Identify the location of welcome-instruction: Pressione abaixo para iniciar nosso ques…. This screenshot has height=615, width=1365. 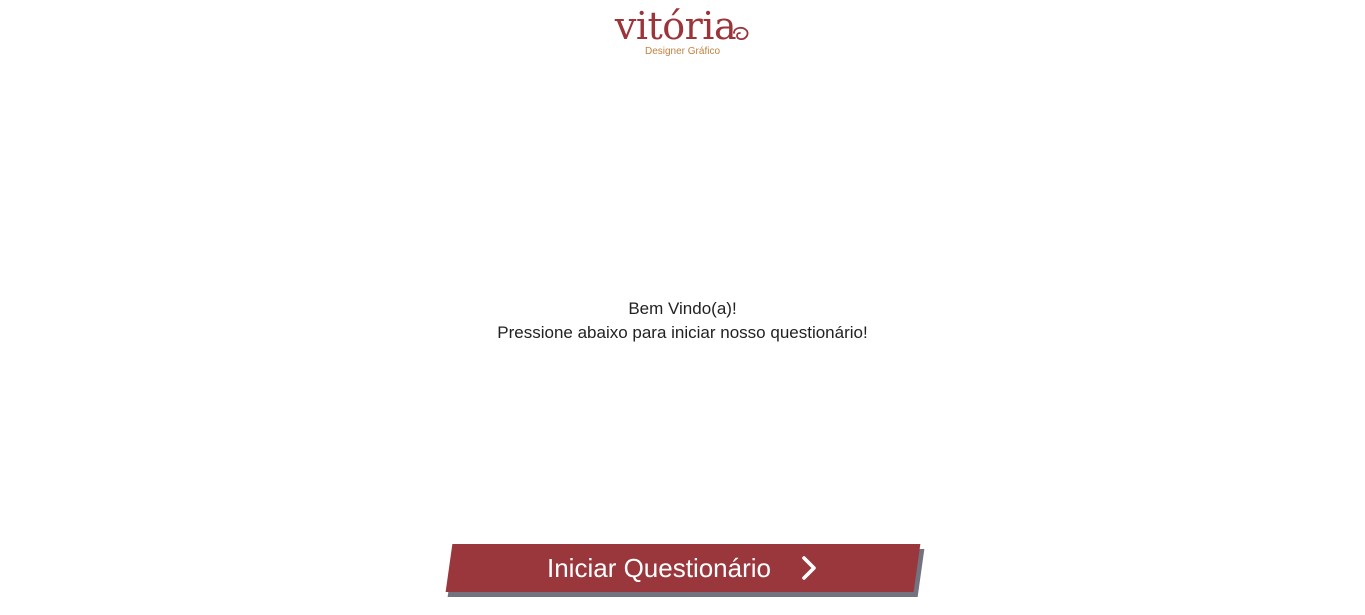
(682, 332).